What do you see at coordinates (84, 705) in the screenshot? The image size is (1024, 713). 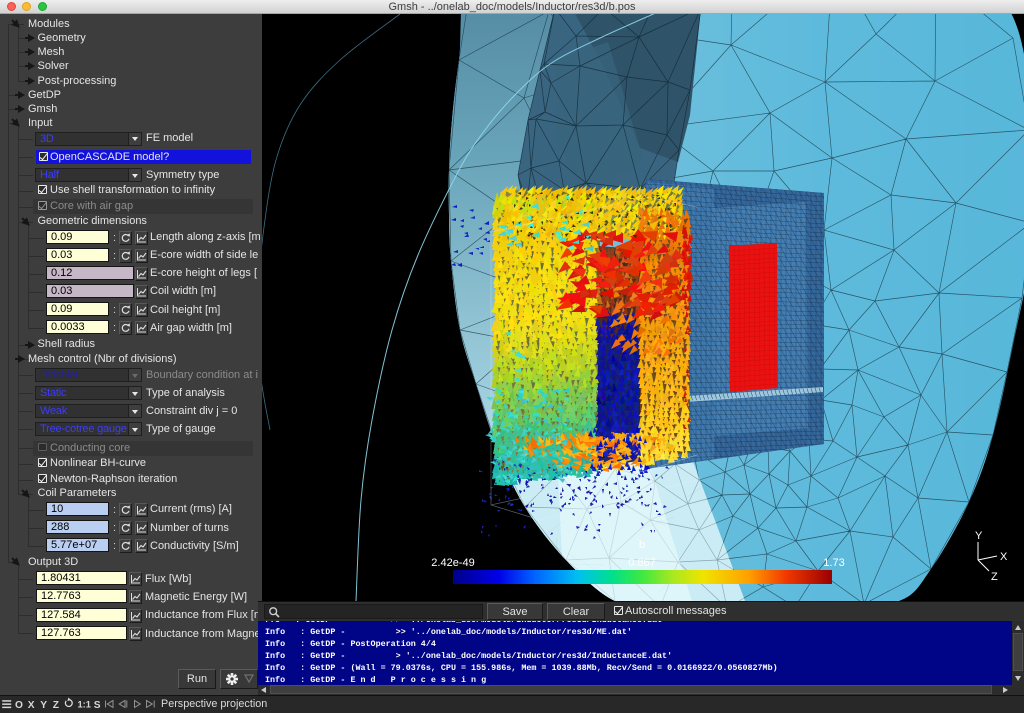 I see `svg-text: 1:1` at bounding box center [84, 705].